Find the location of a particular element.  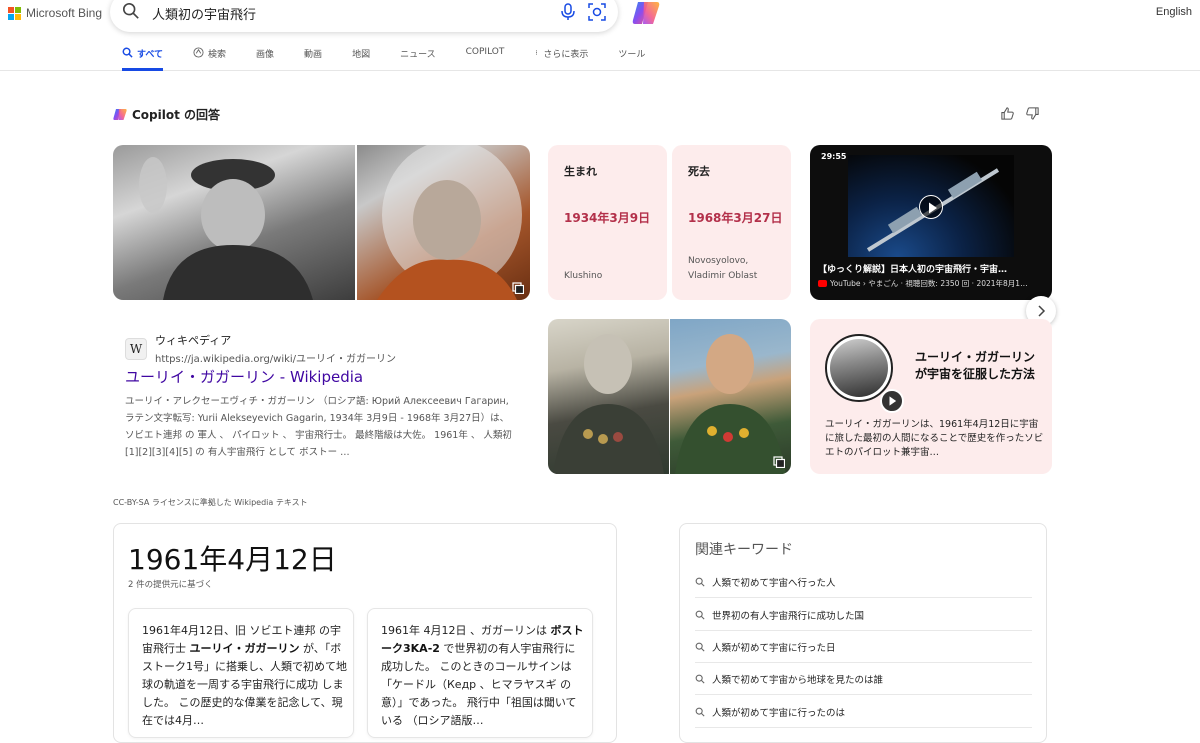

thumbs-down-icon is located at coordinates (1032, 113).